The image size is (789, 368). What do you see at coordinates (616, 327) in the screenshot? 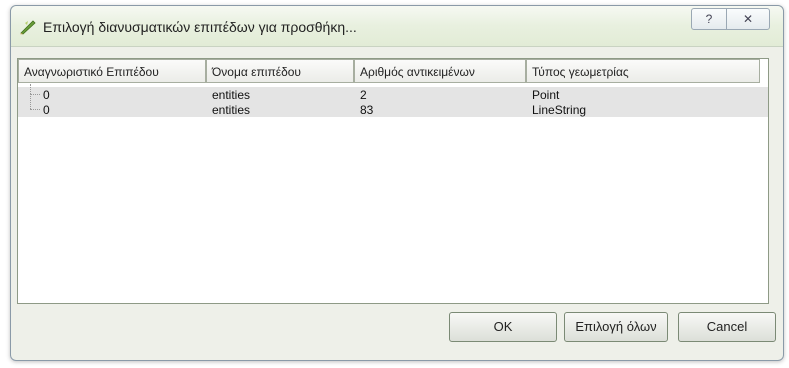
I see `select-all-button: Επιλογή όλων` at bounding box center [616, 327].